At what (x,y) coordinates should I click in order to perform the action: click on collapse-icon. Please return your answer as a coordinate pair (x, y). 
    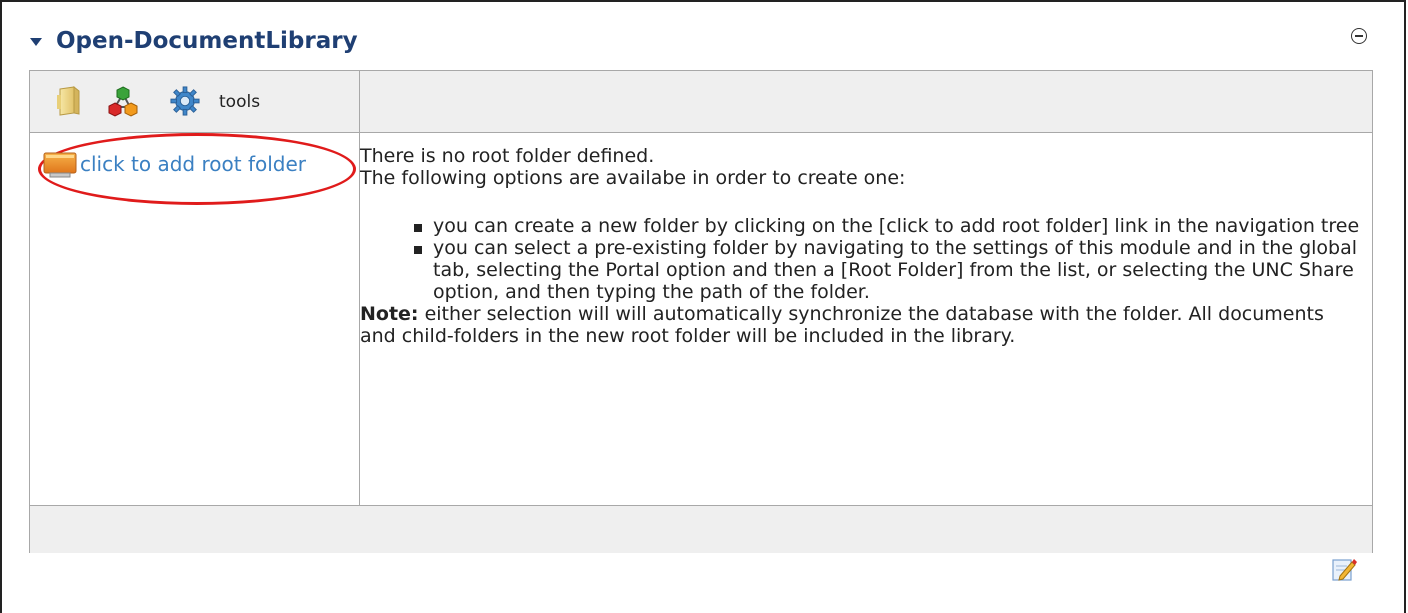
    Looking at the image, I should click on (1359, 36).